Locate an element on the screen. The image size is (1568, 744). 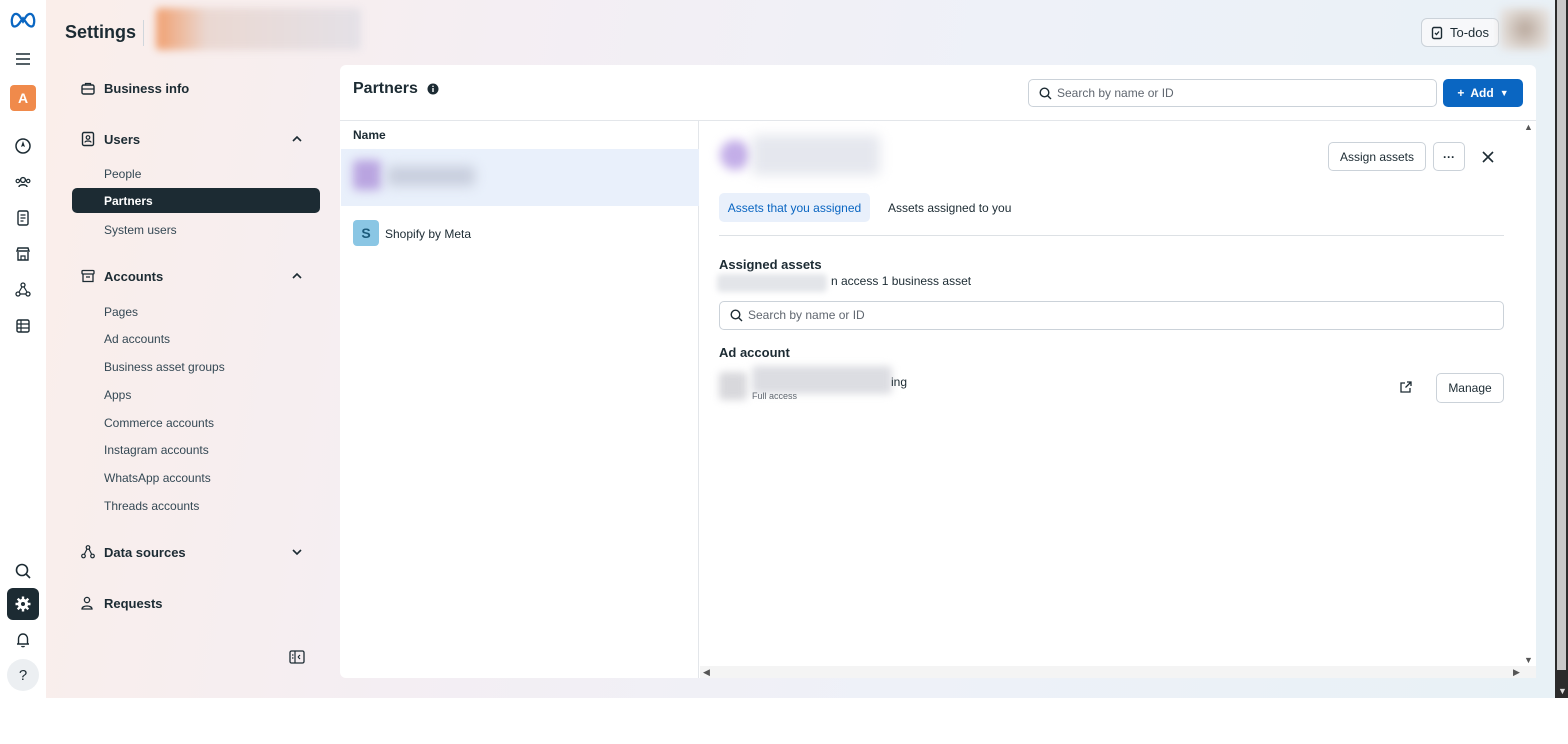
partner-search-input is located at coordinates (1237, 93).